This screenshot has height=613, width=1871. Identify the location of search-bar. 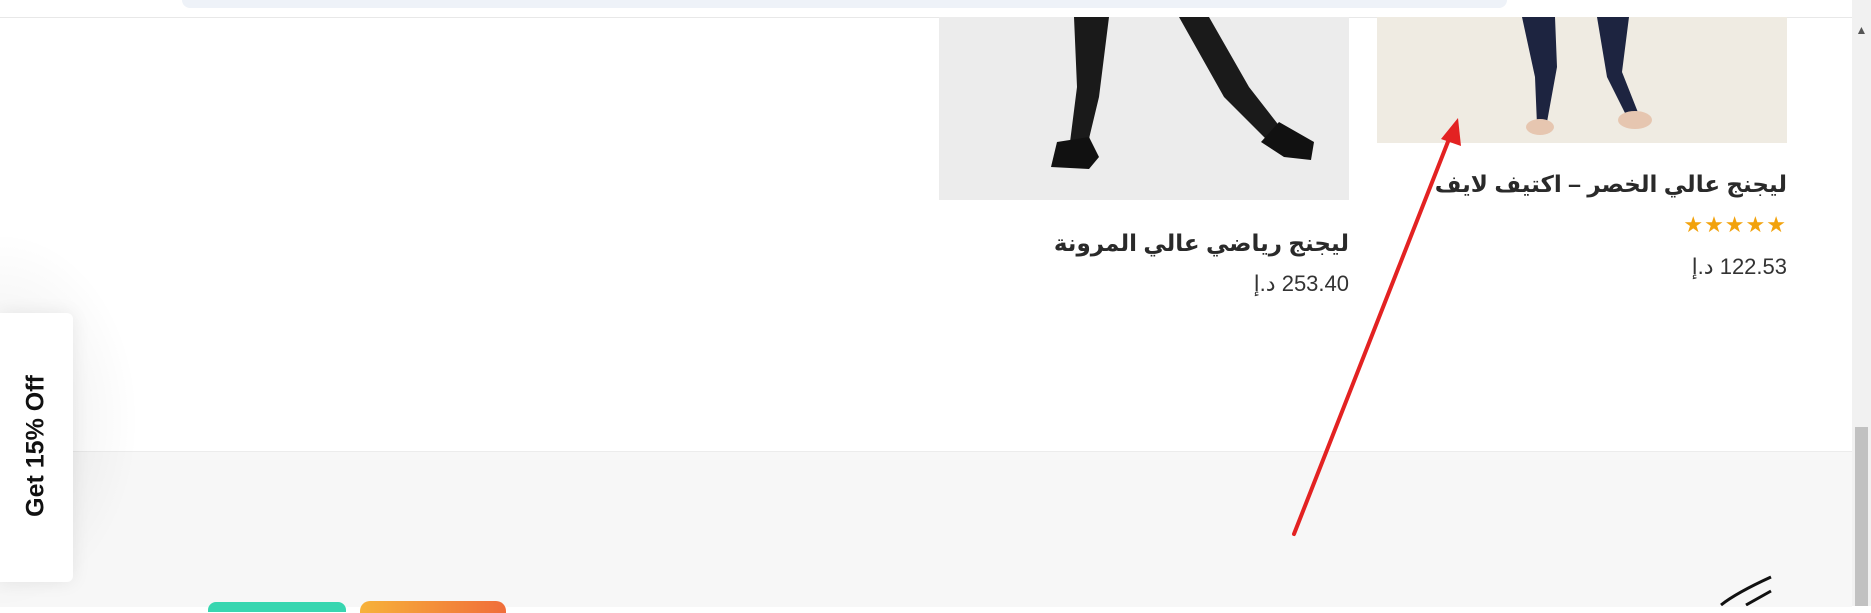
(844, 4).